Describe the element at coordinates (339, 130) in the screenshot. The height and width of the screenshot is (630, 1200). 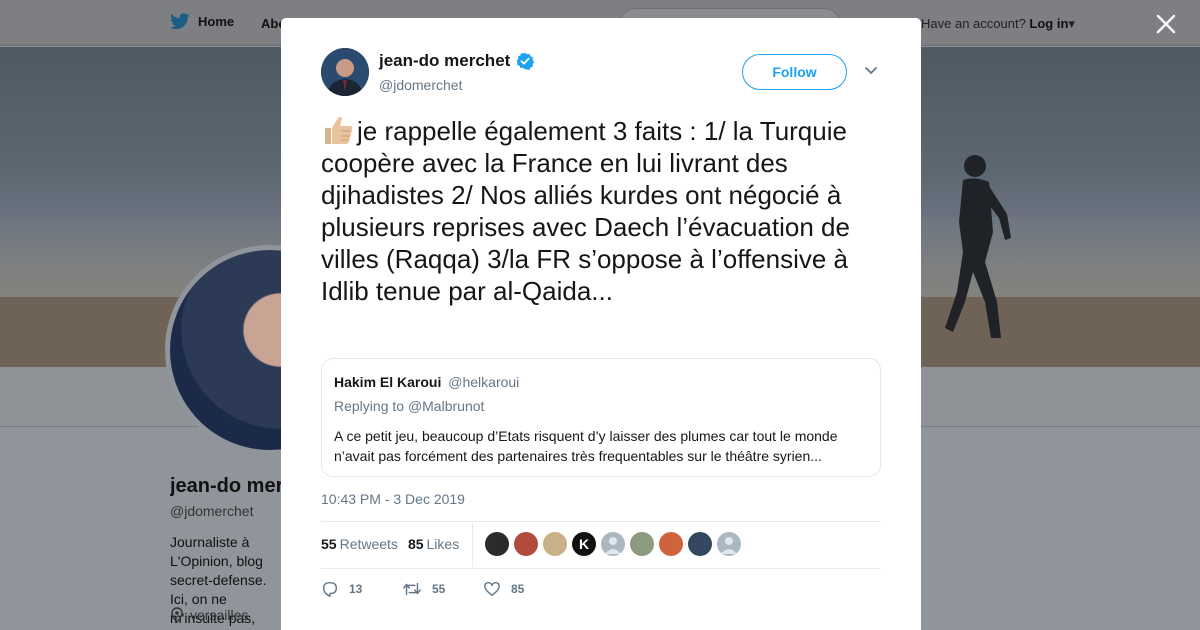
I see `thumbs-up-emoji-icon` at that location.